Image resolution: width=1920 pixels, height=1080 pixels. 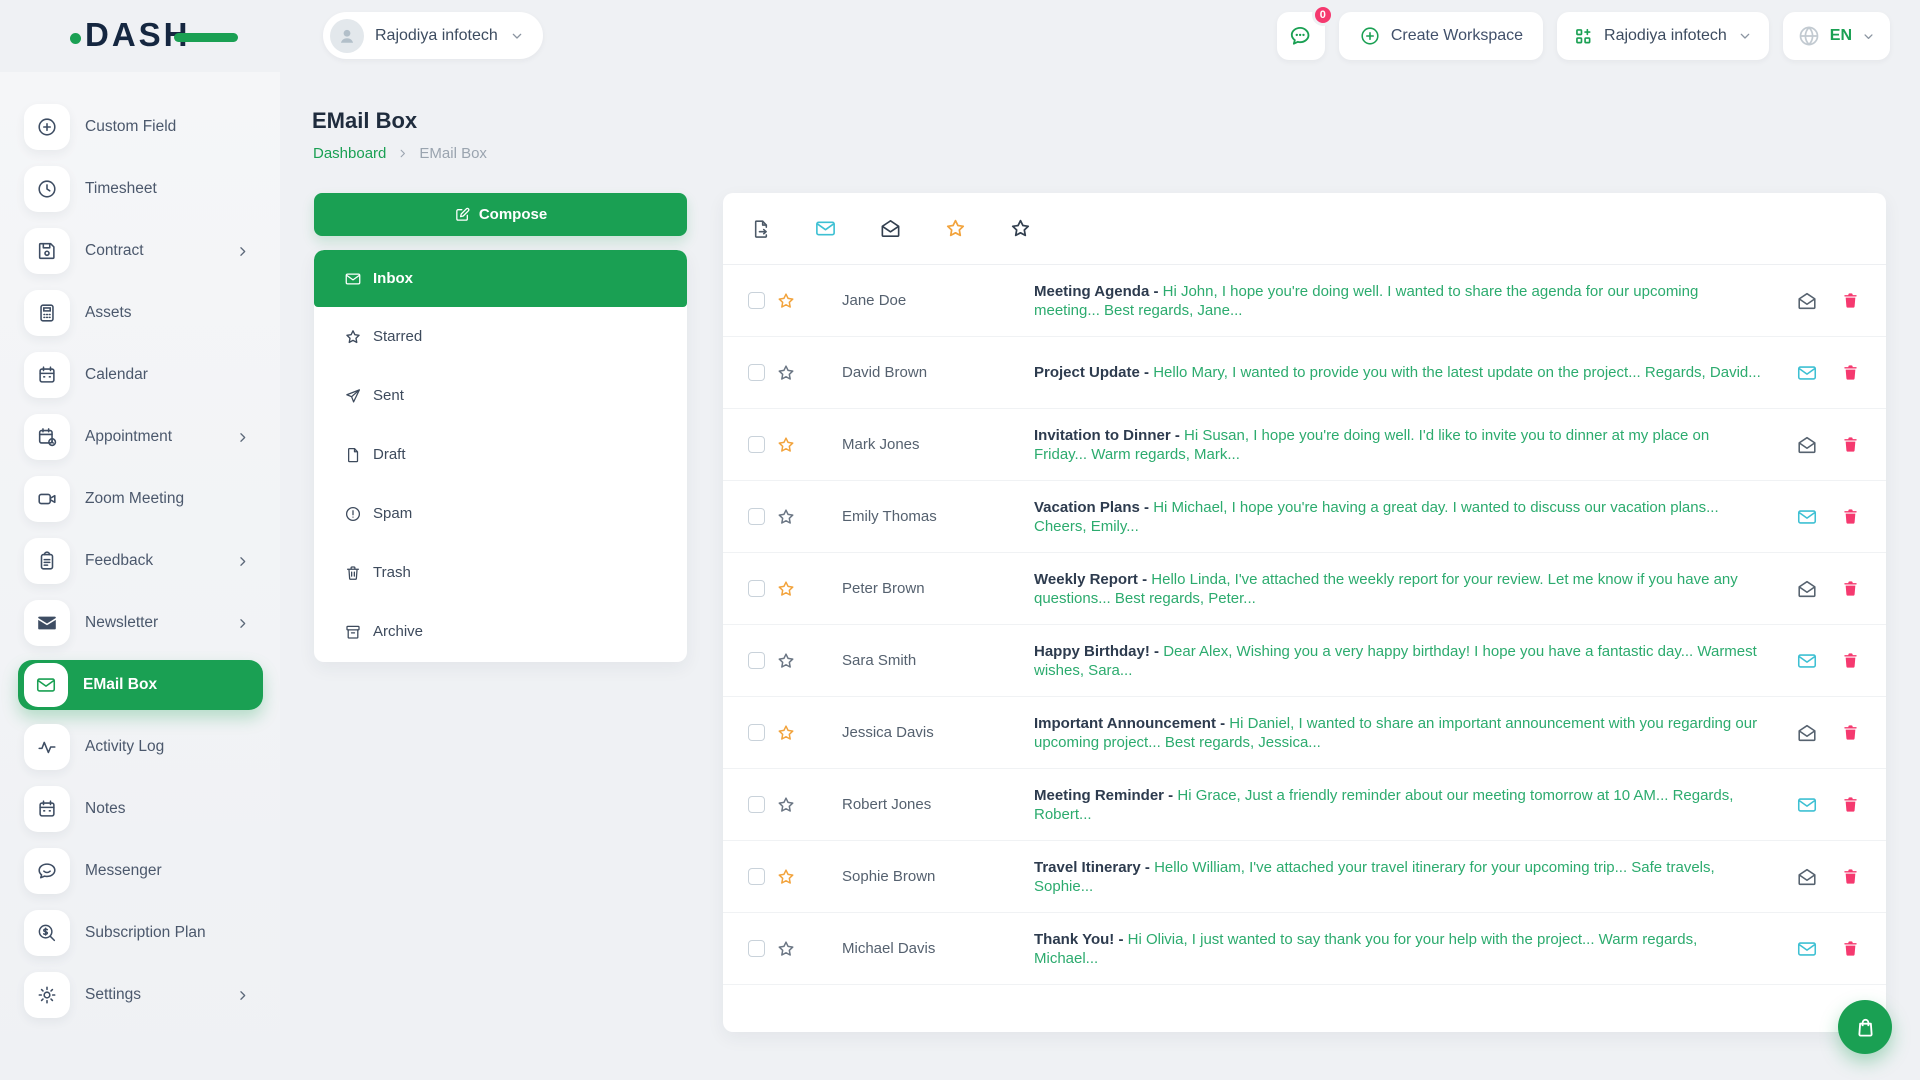 What do you see at coordinates (140, 375) in the screenshot?
I see `sidebar-item-calendar: Calendar` at bounding box center [140, 375].